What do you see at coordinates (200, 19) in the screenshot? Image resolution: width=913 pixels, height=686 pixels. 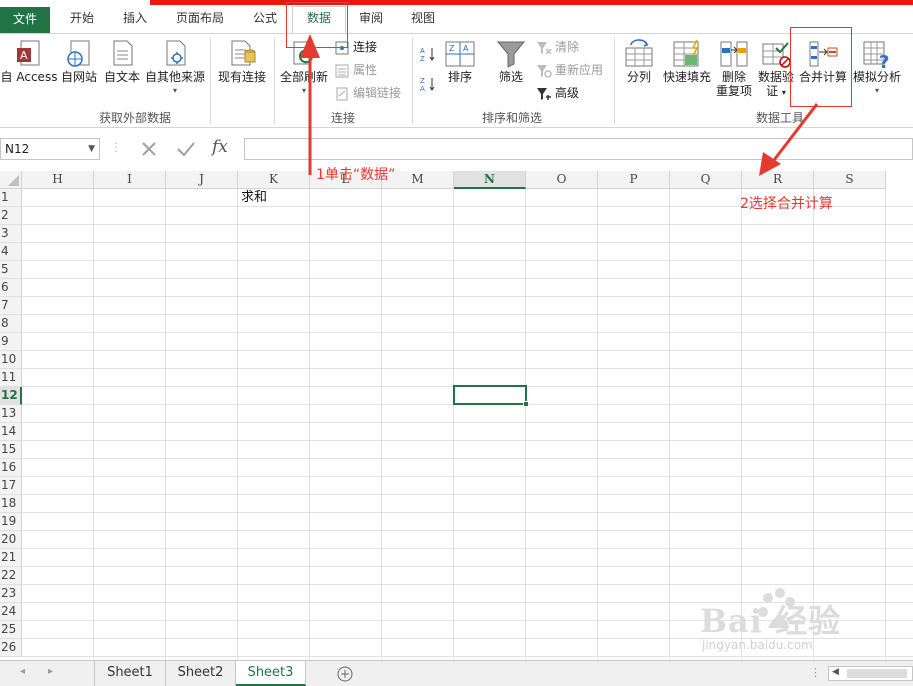 I see `tab-page-layout: 页面布局` at bounding box center [200, 19].